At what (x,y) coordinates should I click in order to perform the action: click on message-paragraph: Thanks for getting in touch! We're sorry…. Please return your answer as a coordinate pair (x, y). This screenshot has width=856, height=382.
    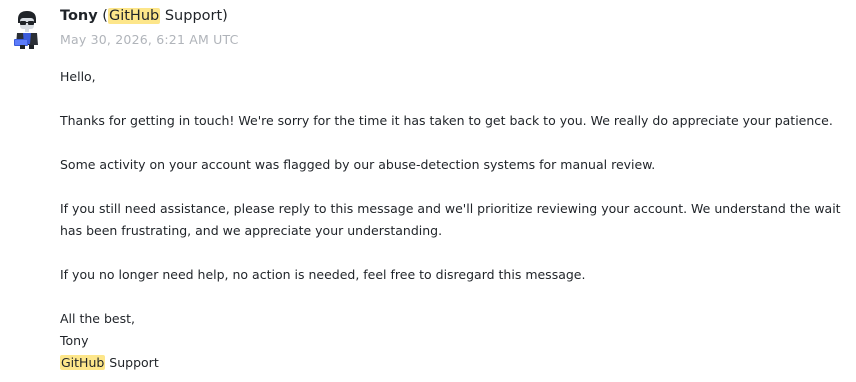
    Looking at the image, I should click on (446, 120).